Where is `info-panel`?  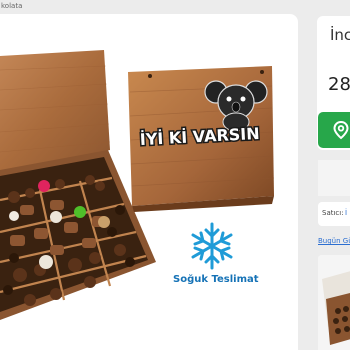
info-panel is located at coordinates (334, 178).